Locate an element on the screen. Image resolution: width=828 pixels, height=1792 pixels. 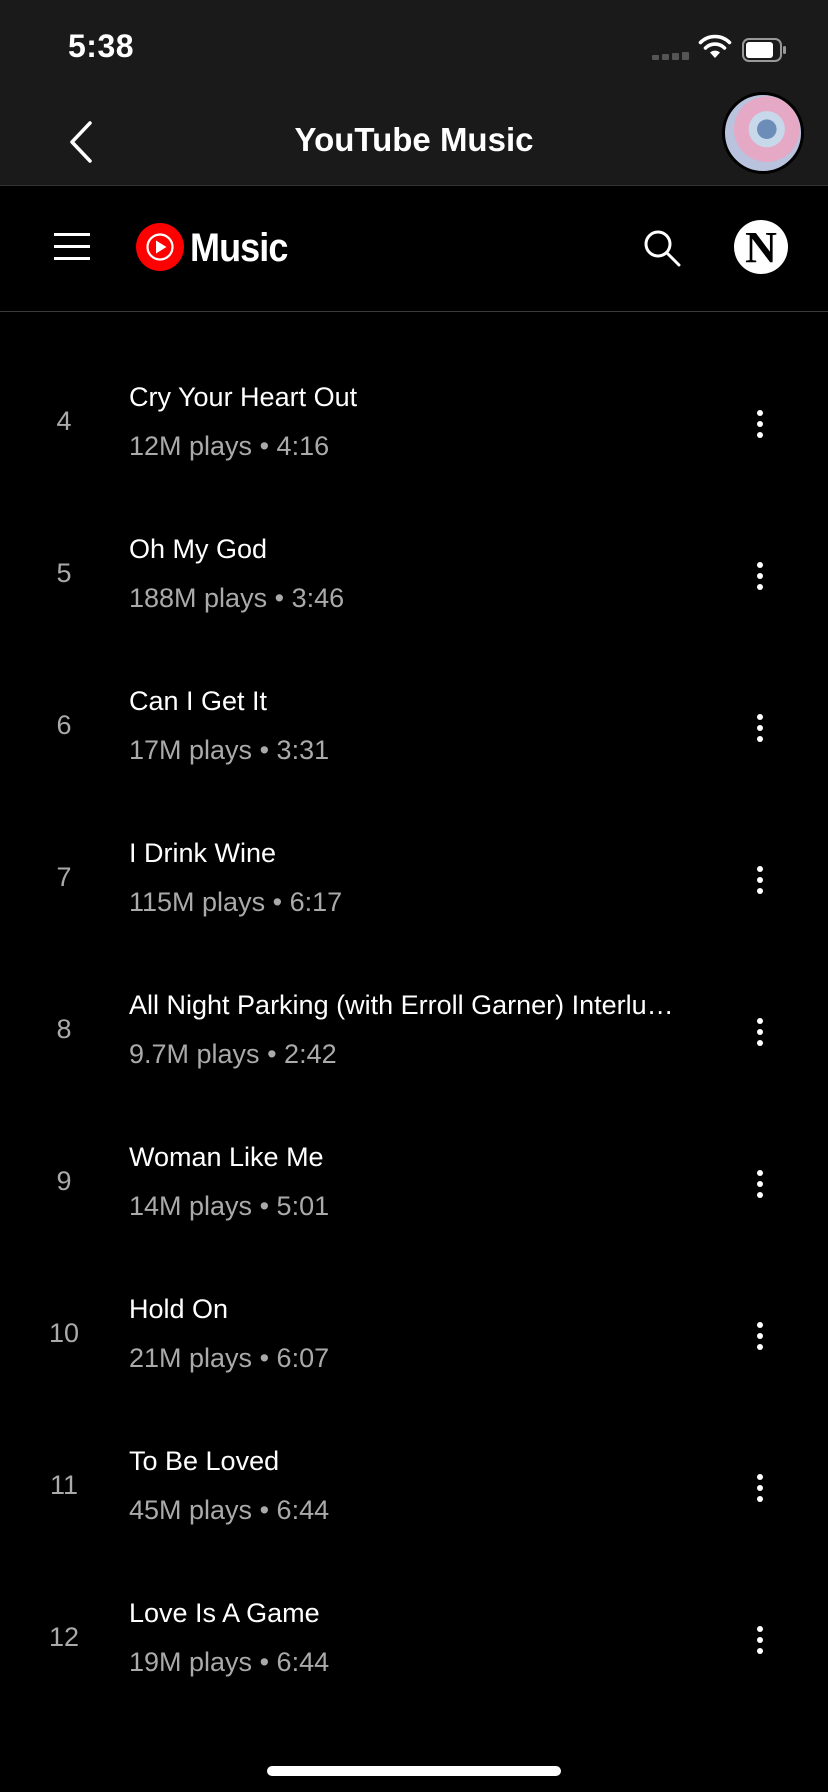
track-meta: 115M plays • 6:17 is located at coordinates (235, 902).